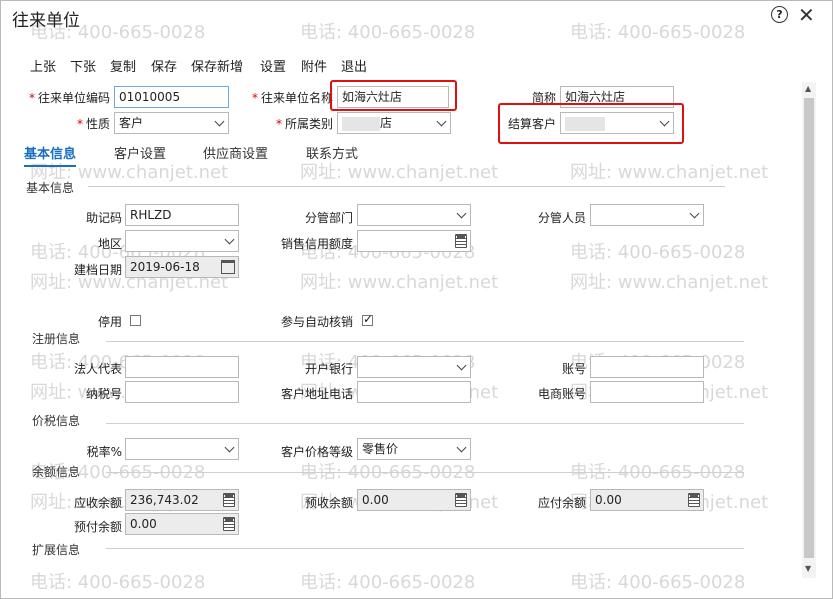  I want to click on price-level-select: 零售价, so click(414, 449).